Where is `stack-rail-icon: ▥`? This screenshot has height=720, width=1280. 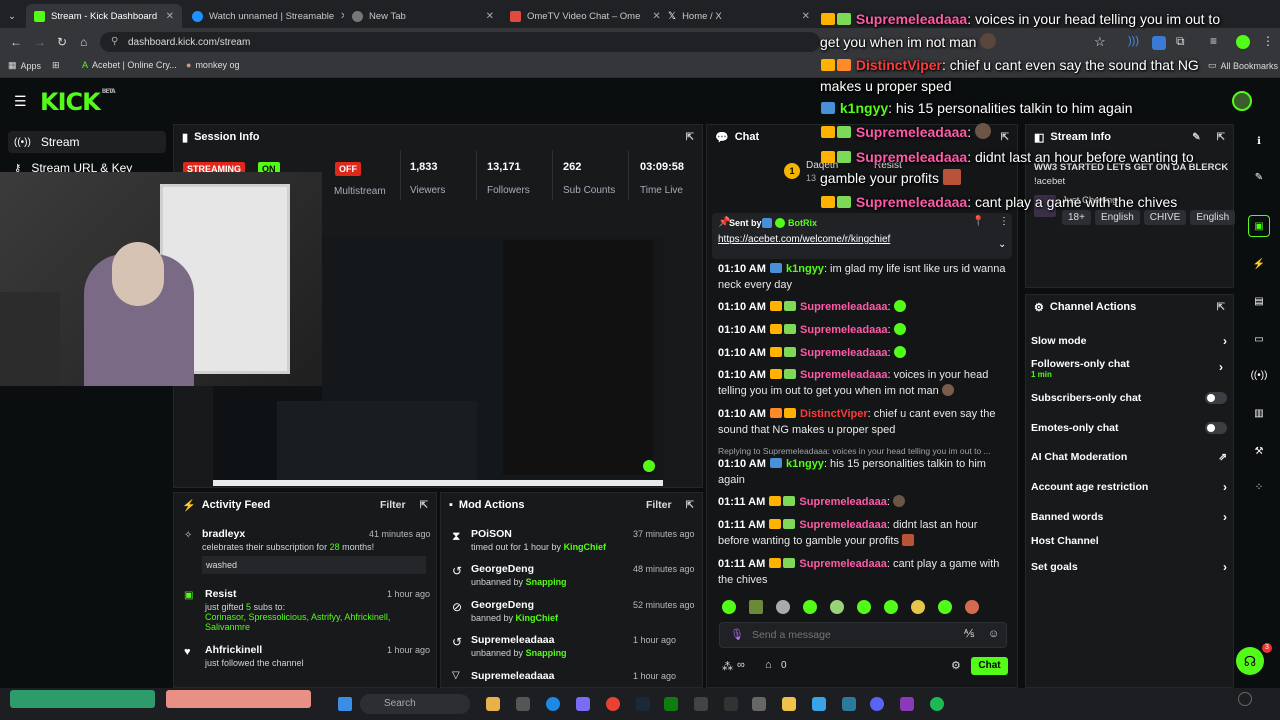 stack-rail-icon: ▥ is located at coordinates (1259, 413).